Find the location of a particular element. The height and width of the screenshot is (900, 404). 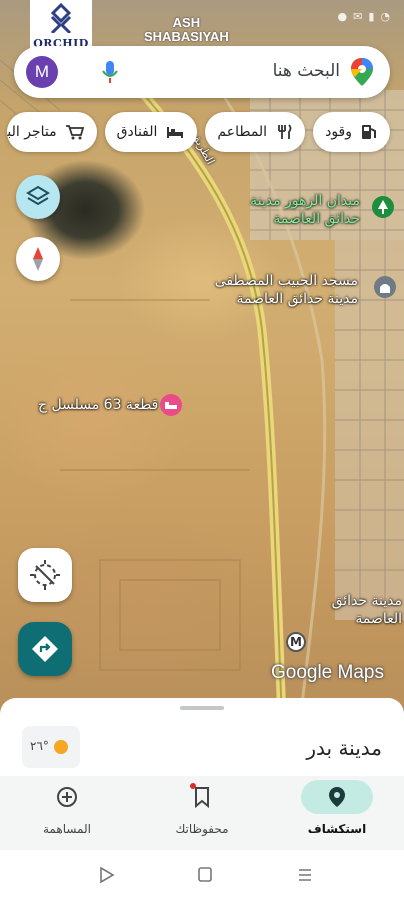

wifi-icon: ◔ is located at coordinates (385, 16).